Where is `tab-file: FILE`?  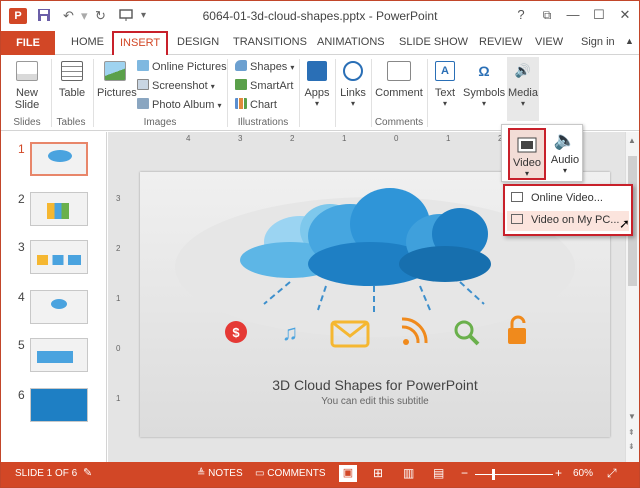
tab-file: FILE is located at coordinates (28, 43).